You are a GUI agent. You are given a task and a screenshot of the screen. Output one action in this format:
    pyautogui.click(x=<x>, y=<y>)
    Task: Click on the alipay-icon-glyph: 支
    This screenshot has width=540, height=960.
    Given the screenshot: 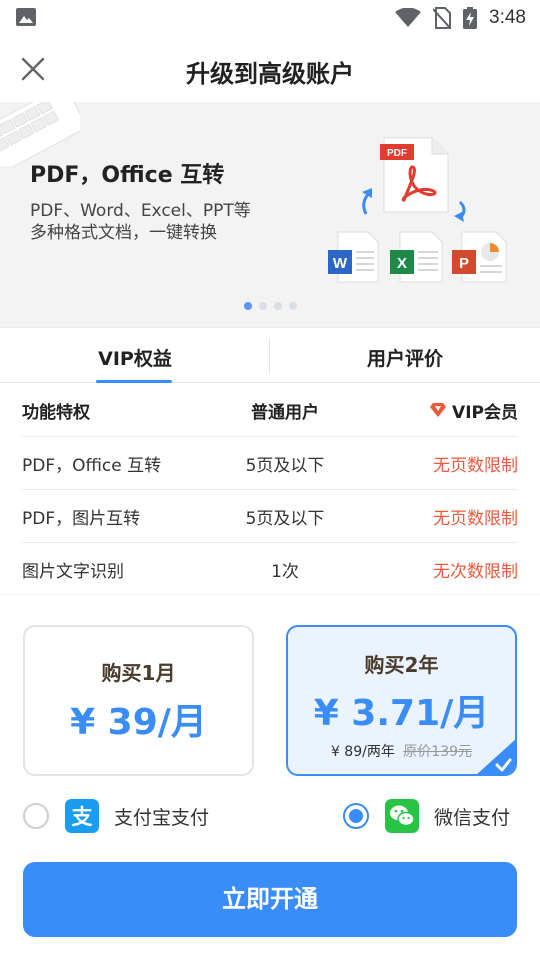 What is the action you would take?
    pyautogui.click(x=83, y=817)
    